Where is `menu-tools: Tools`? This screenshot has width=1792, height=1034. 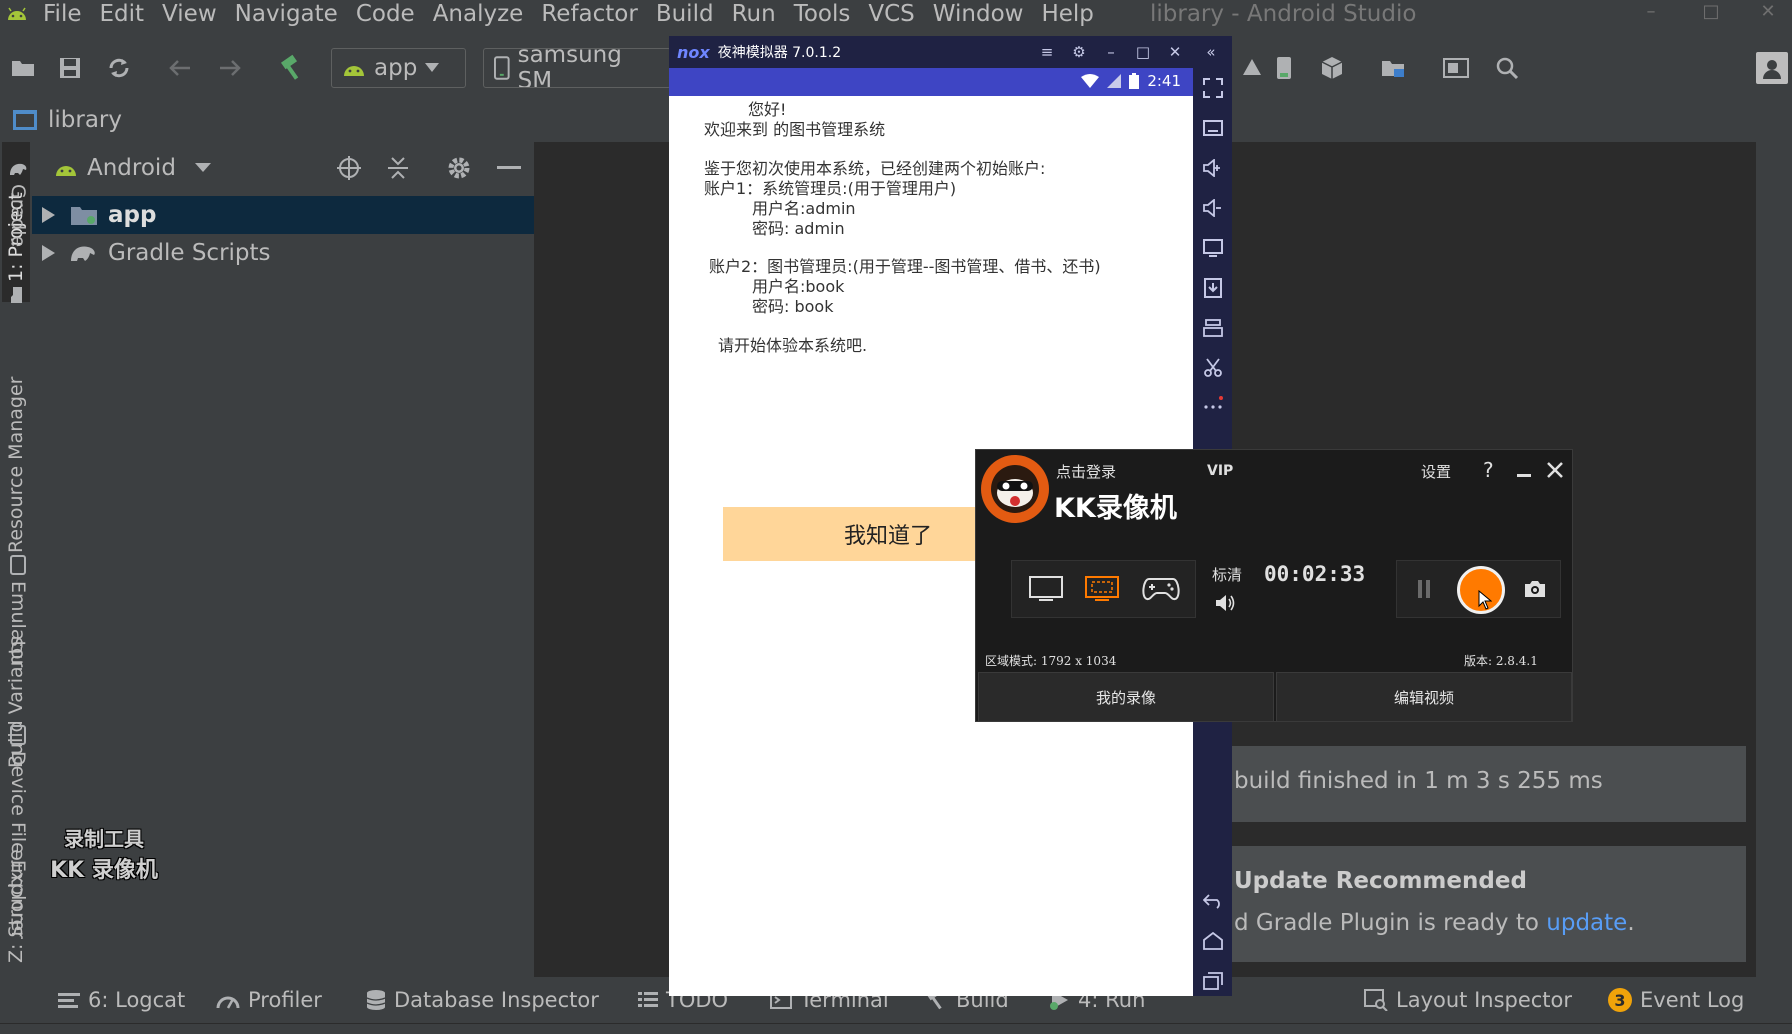
menu-tools: Tools is located at coordinates (822, 14).